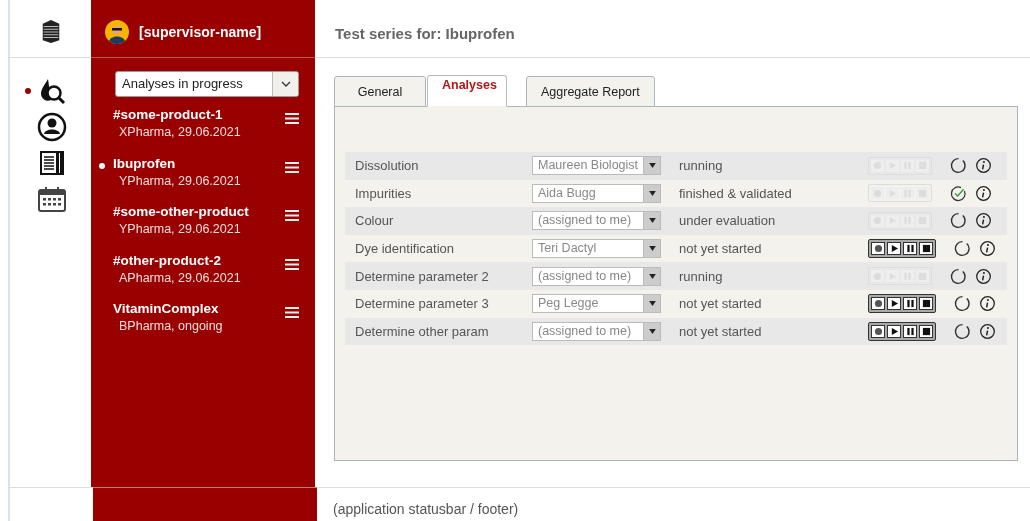 This screenshot has height=521, width=1030. Describe the element at coordinates (590, 91) in the screenshot. I see `tab: Aggregate Report` at that location.